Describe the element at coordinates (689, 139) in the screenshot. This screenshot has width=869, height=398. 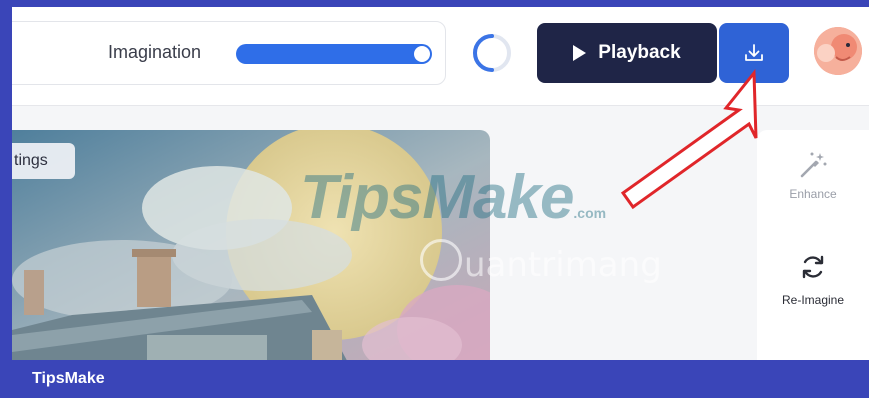
I see `annotation-arrow` at that location.